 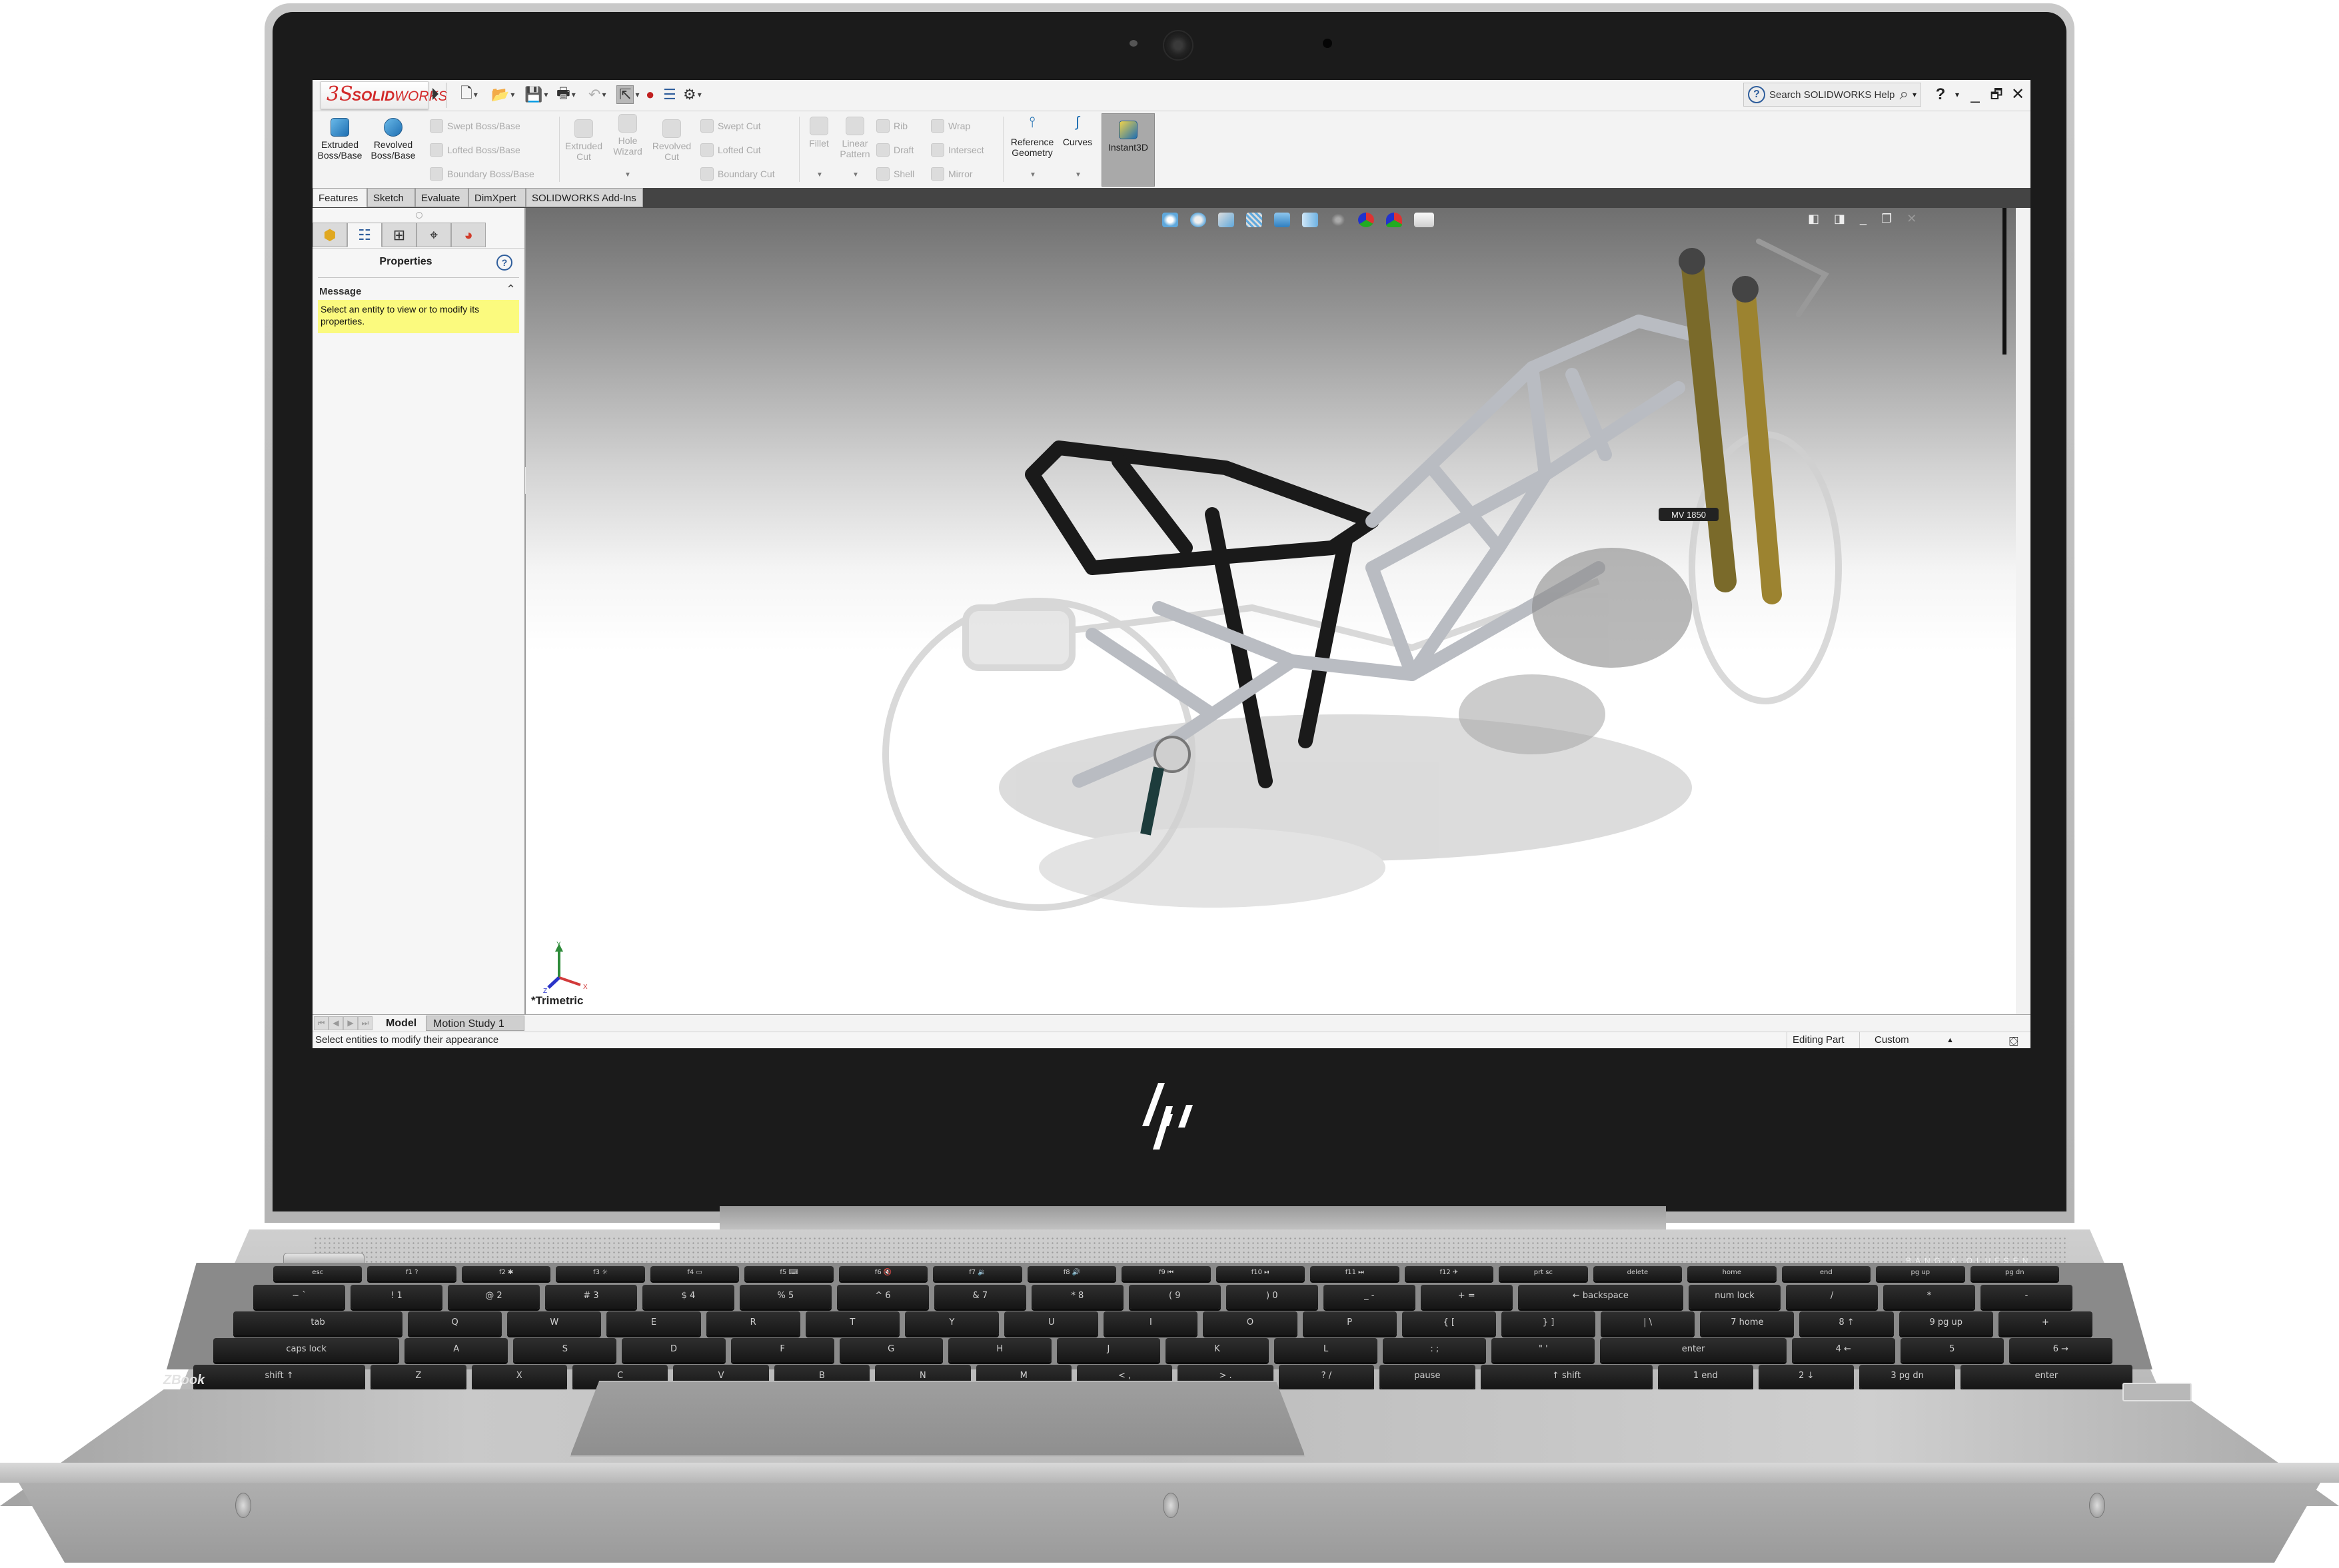 What do you see at coordinates (1217, 1350) in the screenshot?
I see `key: K` at bounding box center [1217, 1350].